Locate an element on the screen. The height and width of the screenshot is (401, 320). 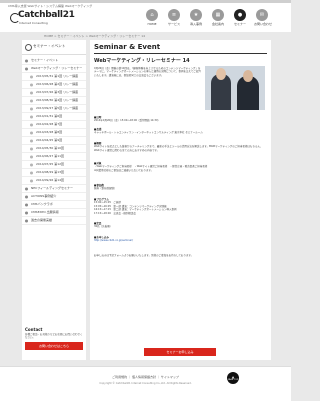
closing-section: お申し込みは下記フォームよりお願いいたします。皆様のご参加をお待ちしております。 is located at coordinates (179, 255).